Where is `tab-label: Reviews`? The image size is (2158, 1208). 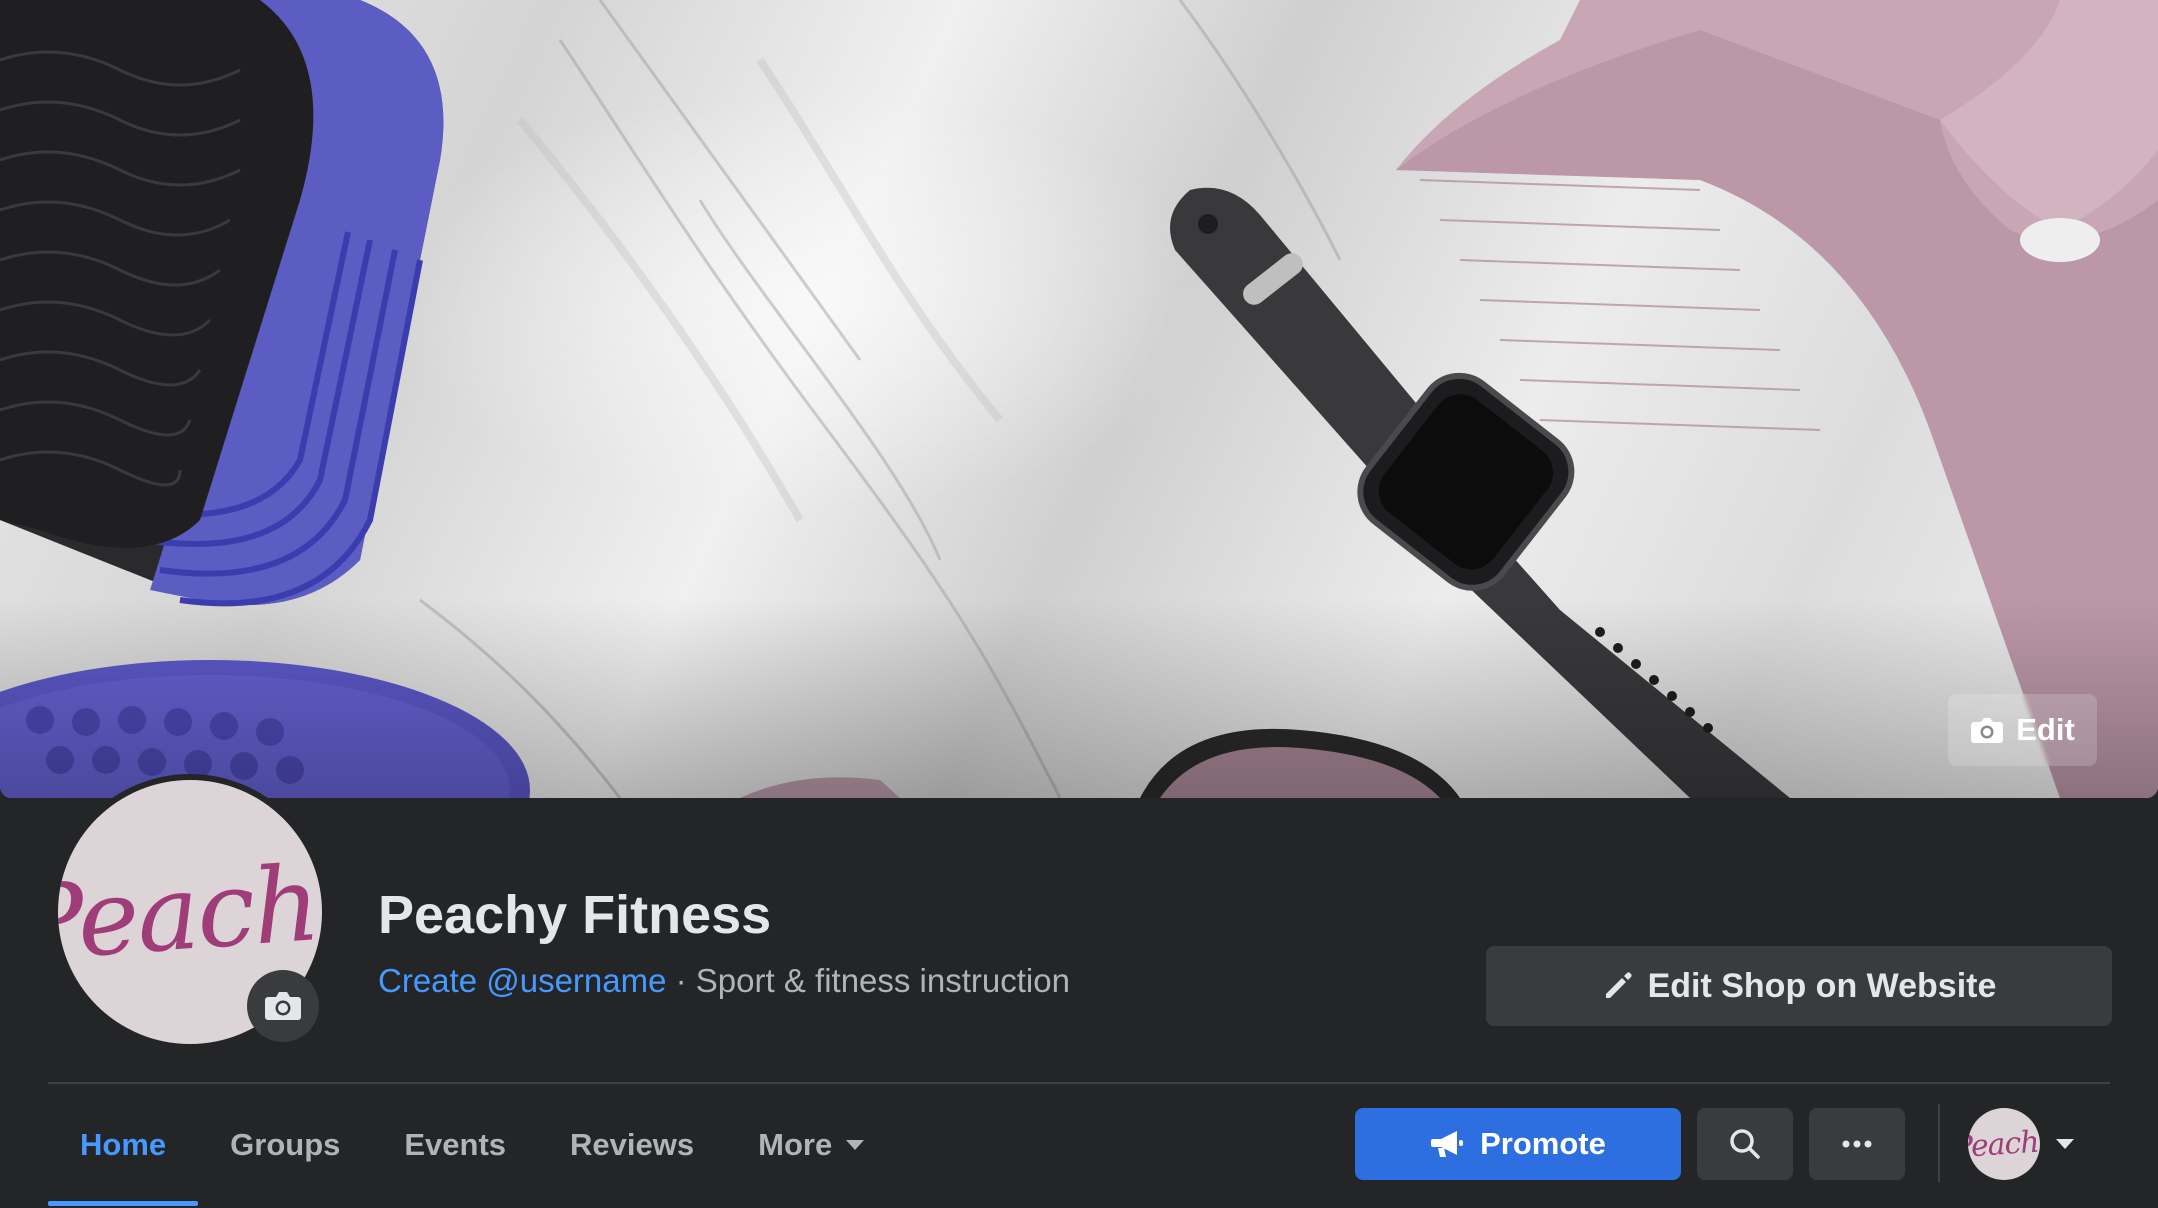
tab-label: Reviews is located at coordinates (632, 1144).